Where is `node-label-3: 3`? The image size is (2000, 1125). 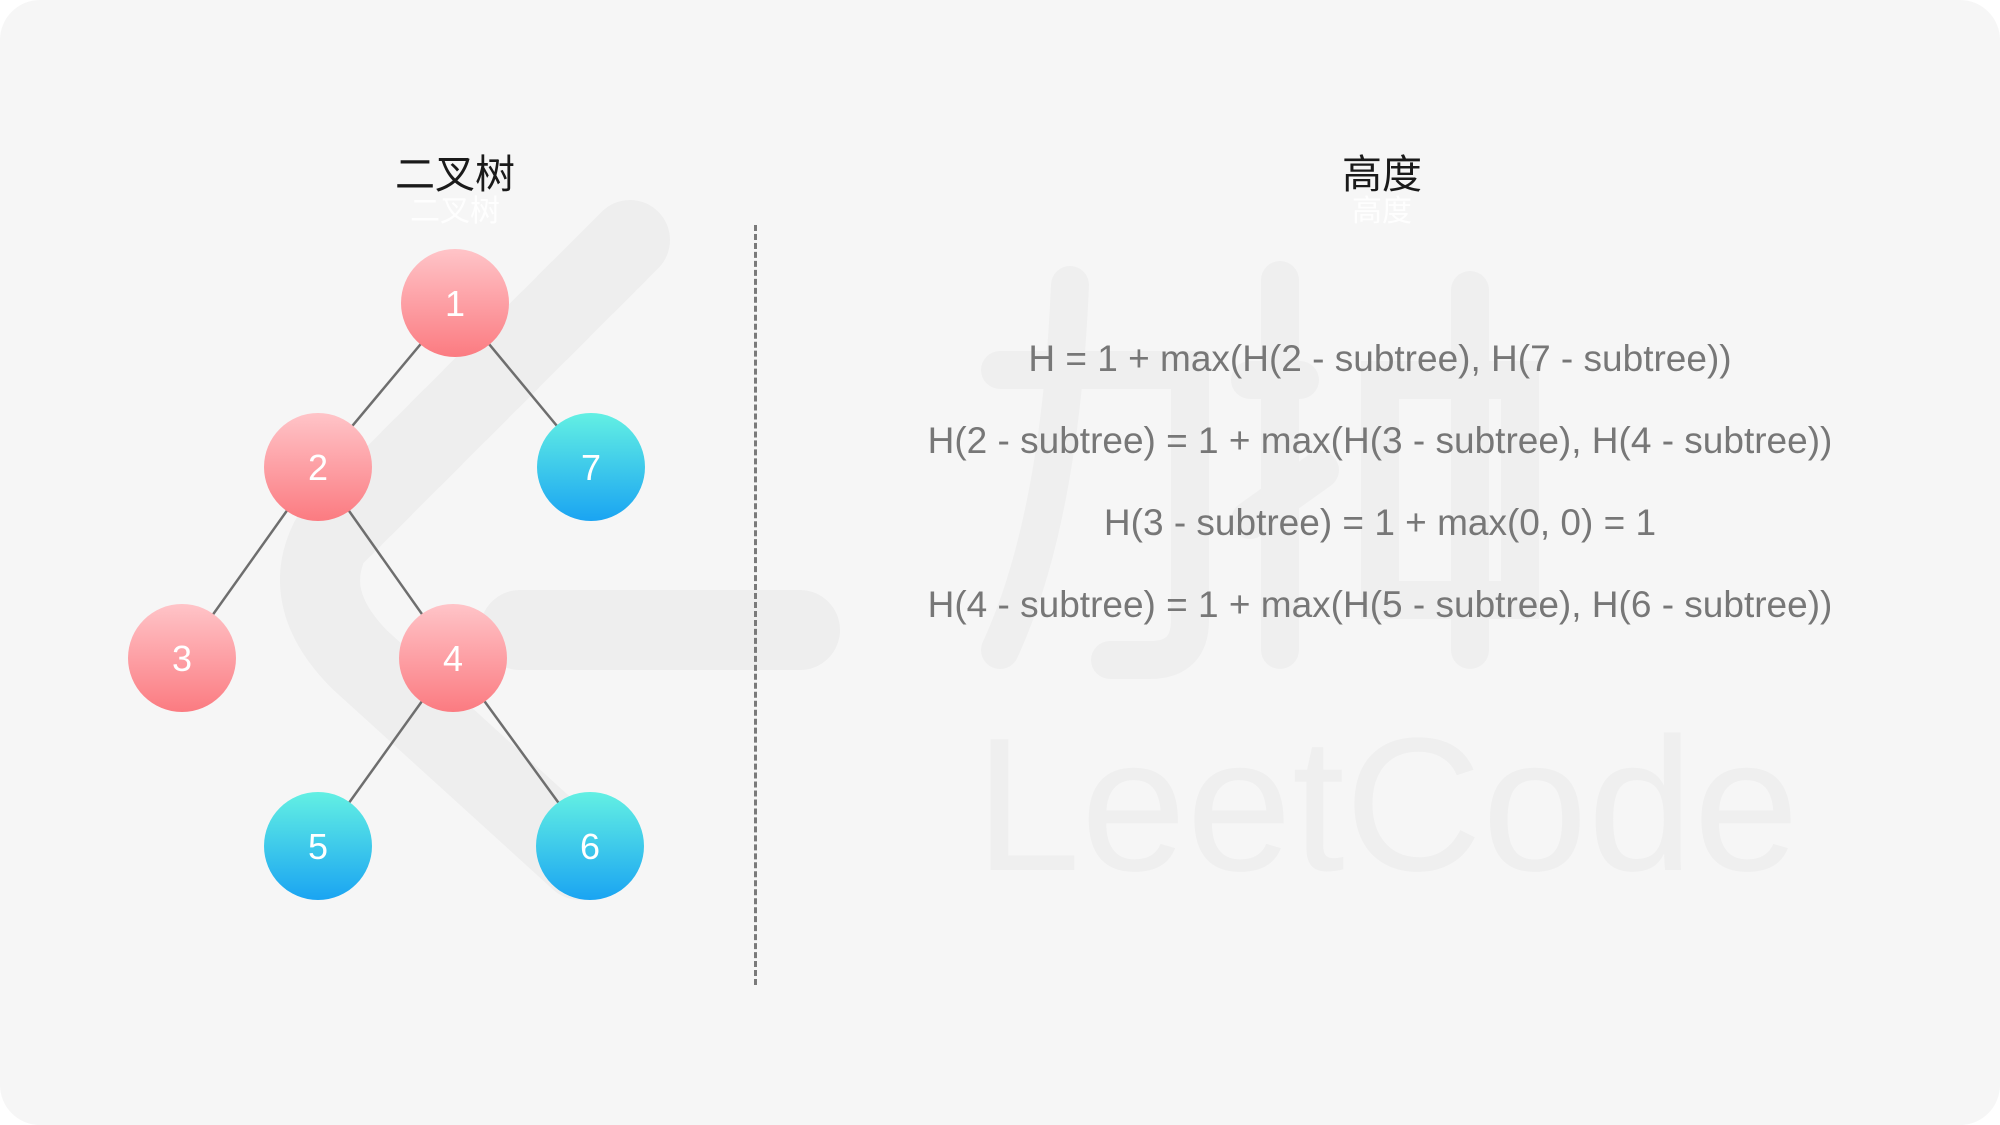
node-label-3: 3 is located at coordinates (182, 658).